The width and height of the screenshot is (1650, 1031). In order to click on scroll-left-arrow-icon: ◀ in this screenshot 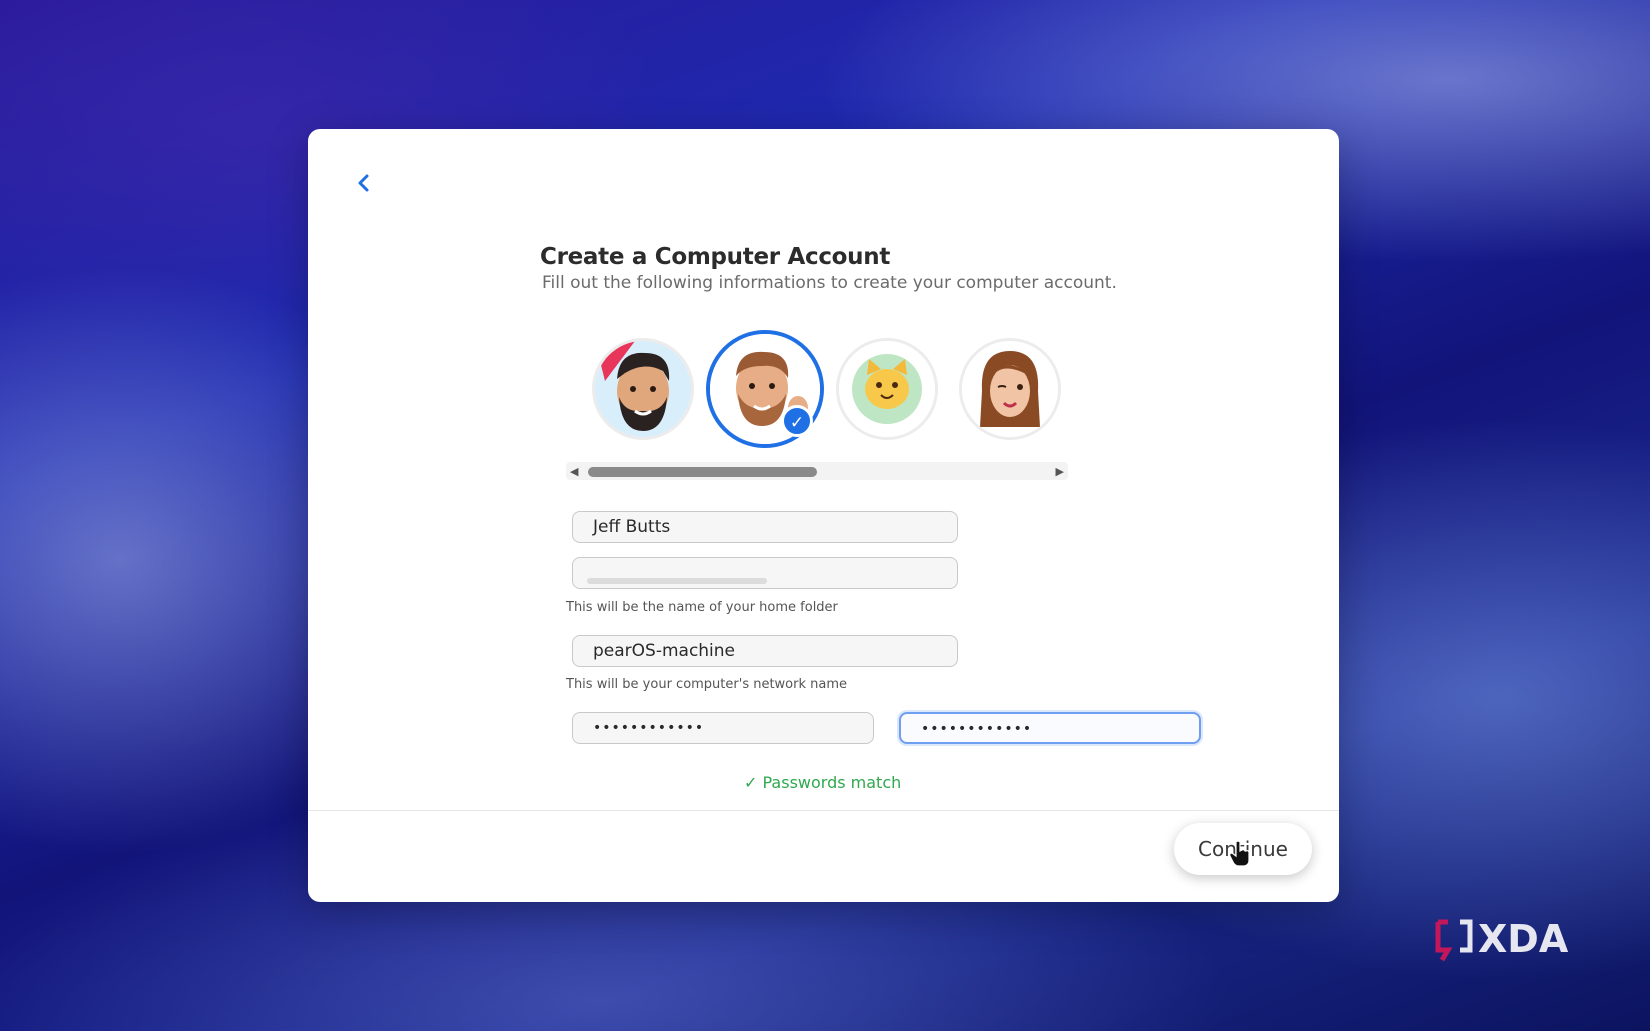, I will do `click(574, 471)`.